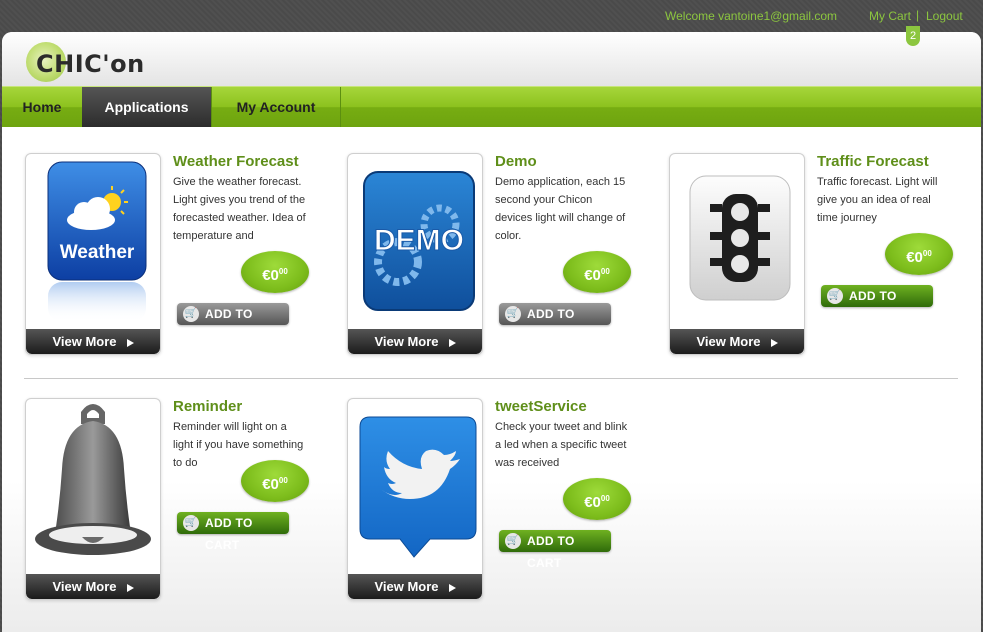 The height and width of the screenshot is (632, 983). What do you see at coordinates (42, 107) in the screenshot?
I see `nav-home: Home` at bounding box center [42, 107].